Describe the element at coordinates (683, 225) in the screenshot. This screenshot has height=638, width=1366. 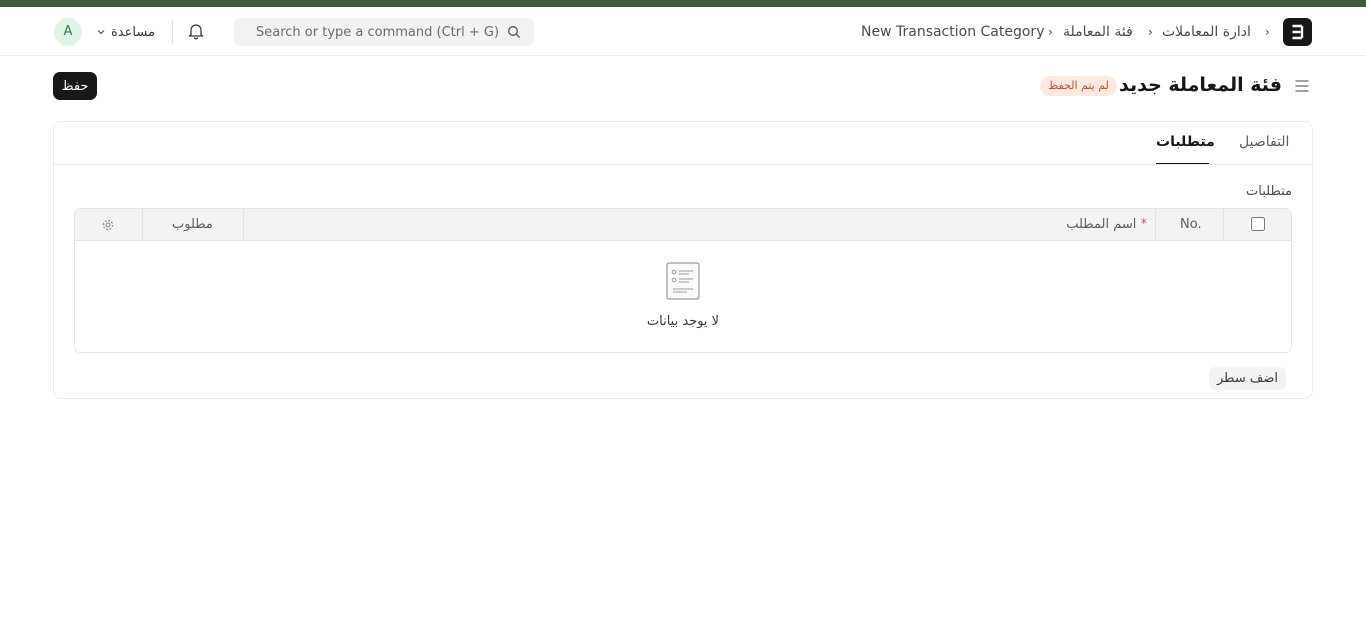
I see `table-header: No. اسم المطلب * مطلوب` at that location.